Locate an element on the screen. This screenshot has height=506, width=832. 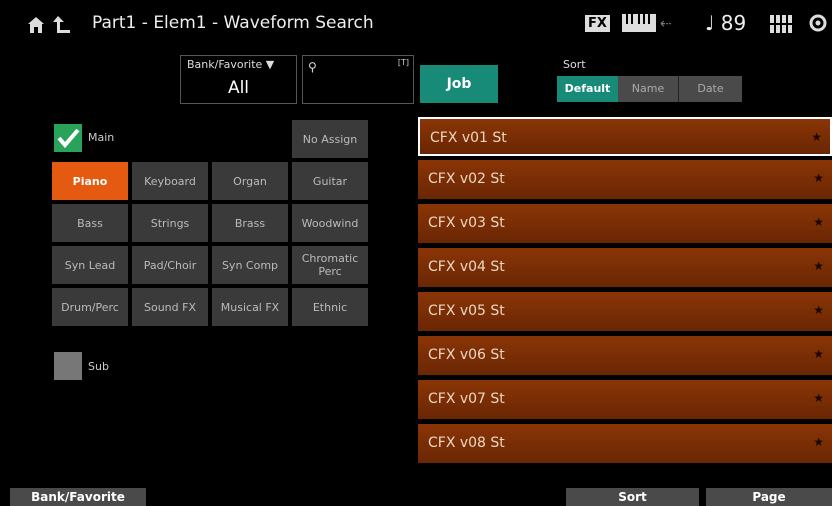
waveform-row: CFX v06 St ★ is located at coordinates (625, 355).